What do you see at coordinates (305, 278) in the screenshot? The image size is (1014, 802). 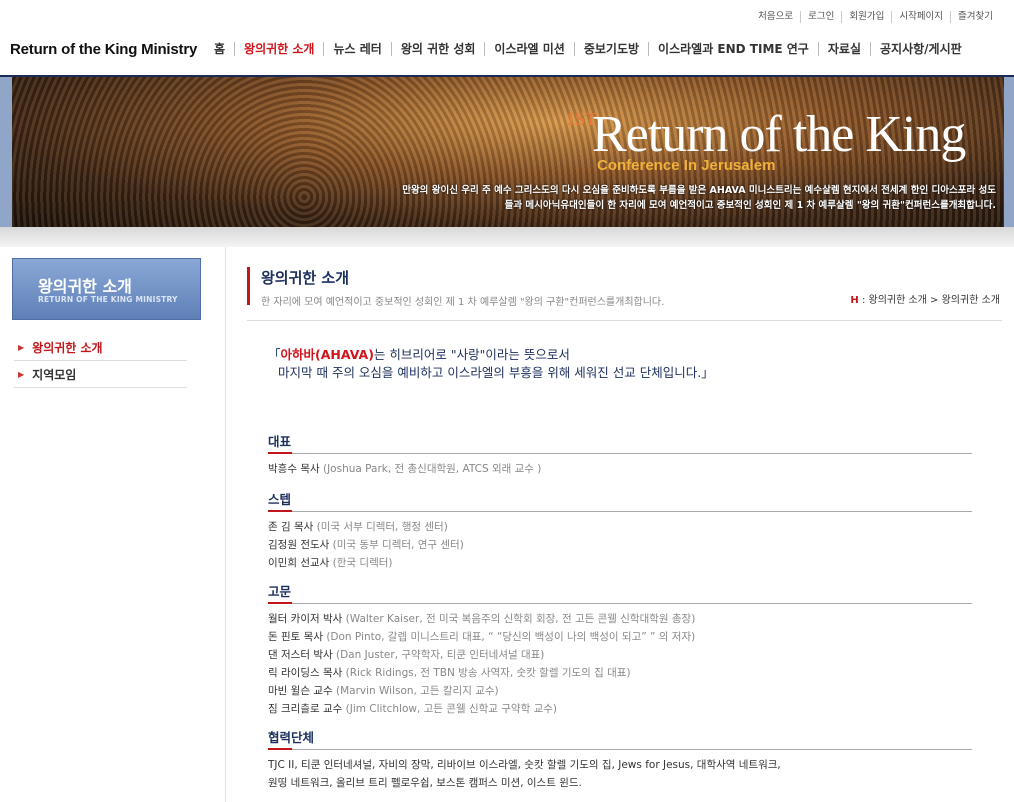 I see `page-title: 왕의귀한 소개` at bounding box center [305, 278].